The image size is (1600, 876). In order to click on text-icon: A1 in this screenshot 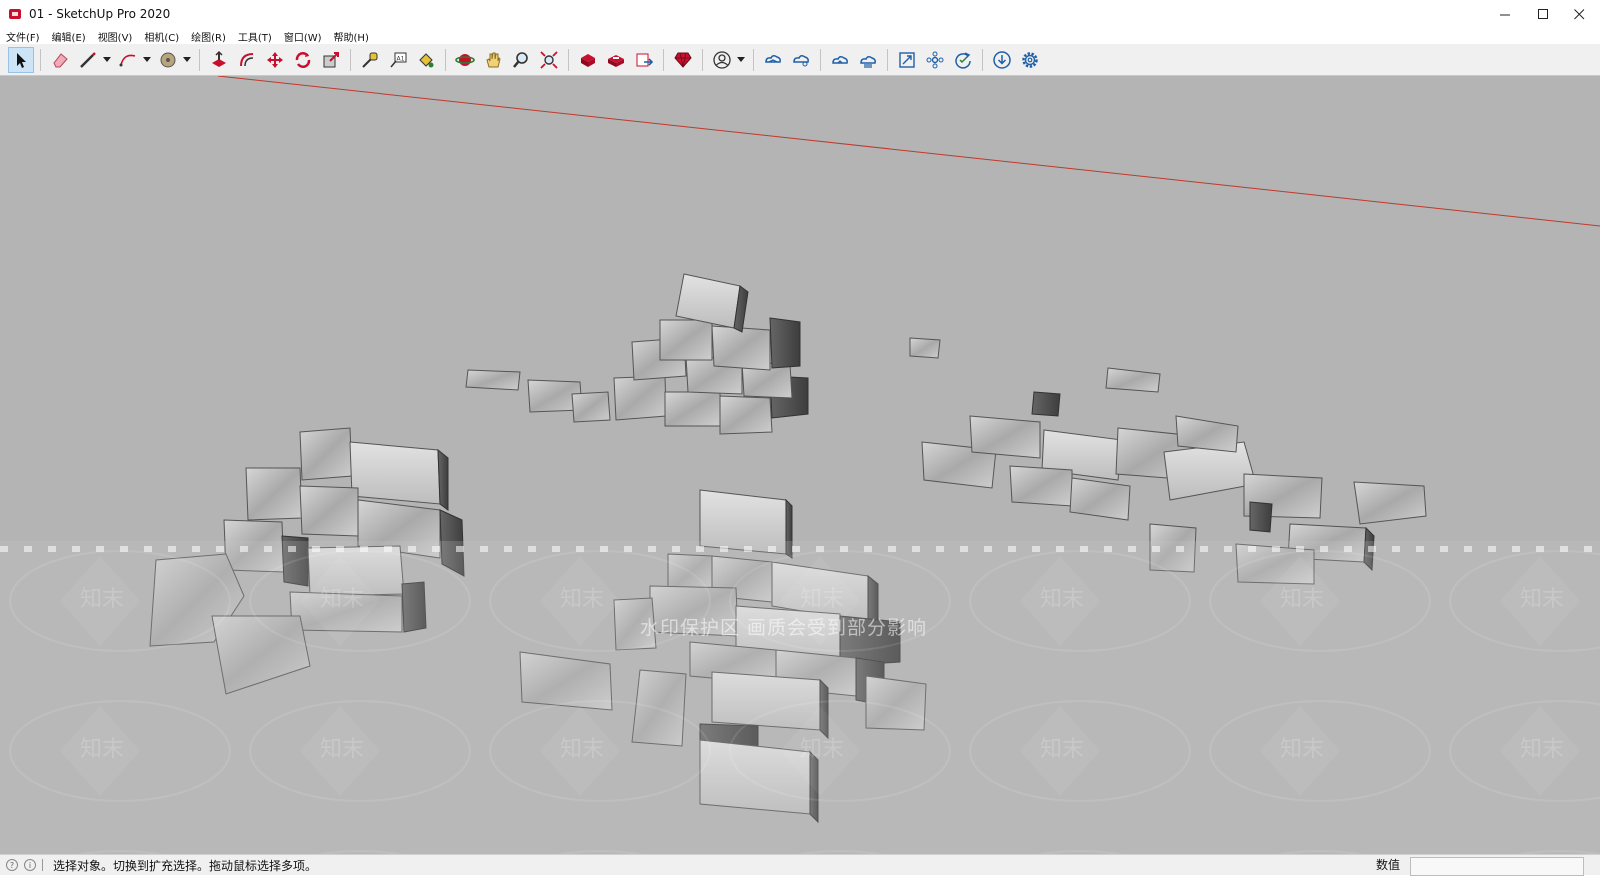, I will do `click(398, 59)`.